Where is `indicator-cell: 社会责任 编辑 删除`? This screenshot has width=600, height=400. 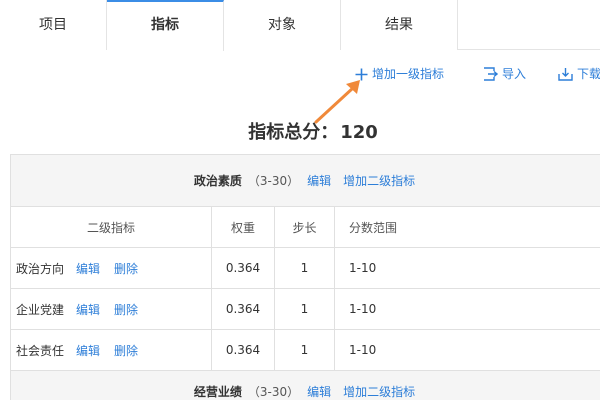 indicator-cell: 社会责任 编辑 删除 is located at coordinates (111, 350).